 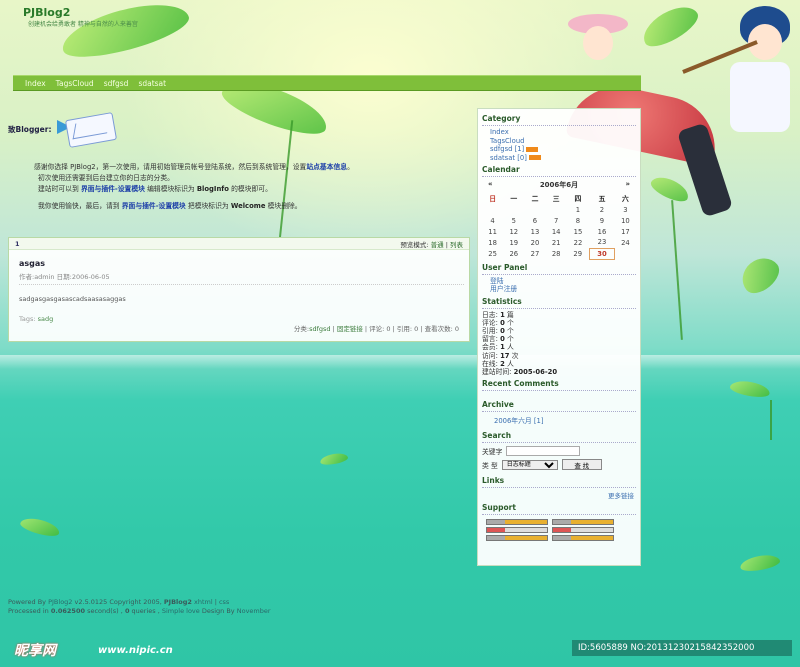 I want to click on footer-skin-link: Simple love, so click(x=181, y=611).